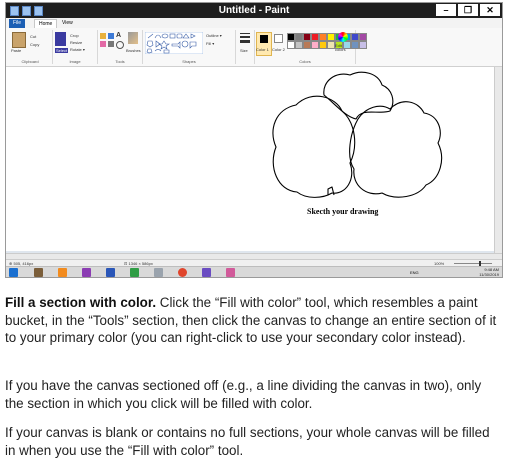 This screenshot has height=471, width=508. I want to click on maximize-button: ❐, so click(468, 10).